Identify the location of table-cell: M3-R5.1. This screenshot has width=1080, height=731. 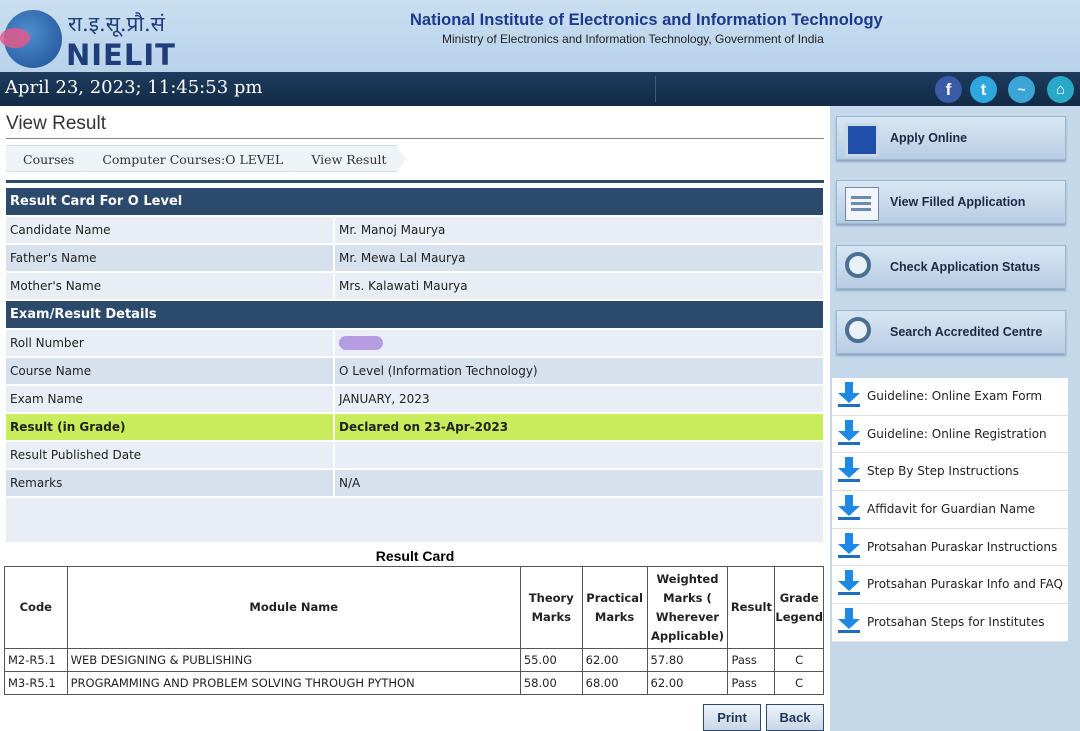
(36, 683).